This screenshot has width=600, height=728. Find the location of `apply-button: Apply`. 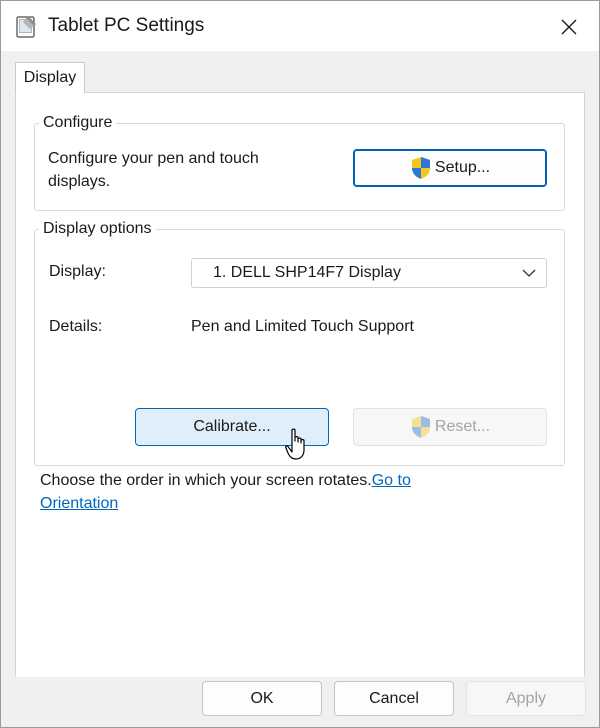

apply-button: Apply is located at coordinates (526, 698).